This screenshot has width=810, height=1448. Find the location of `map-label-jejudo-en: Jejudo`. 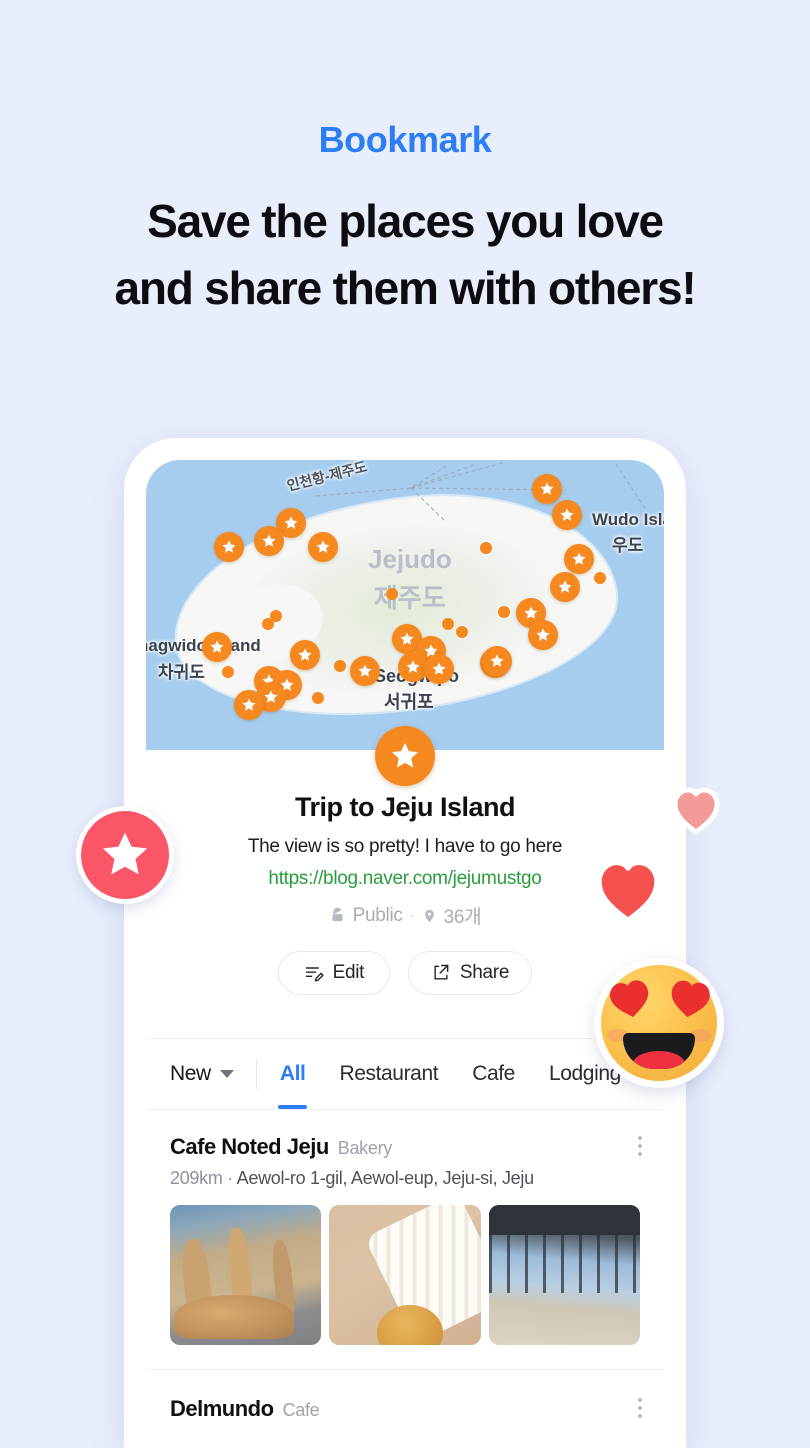

map-label-jejudo-en: Jejudo is located at coordinates (410, 559).